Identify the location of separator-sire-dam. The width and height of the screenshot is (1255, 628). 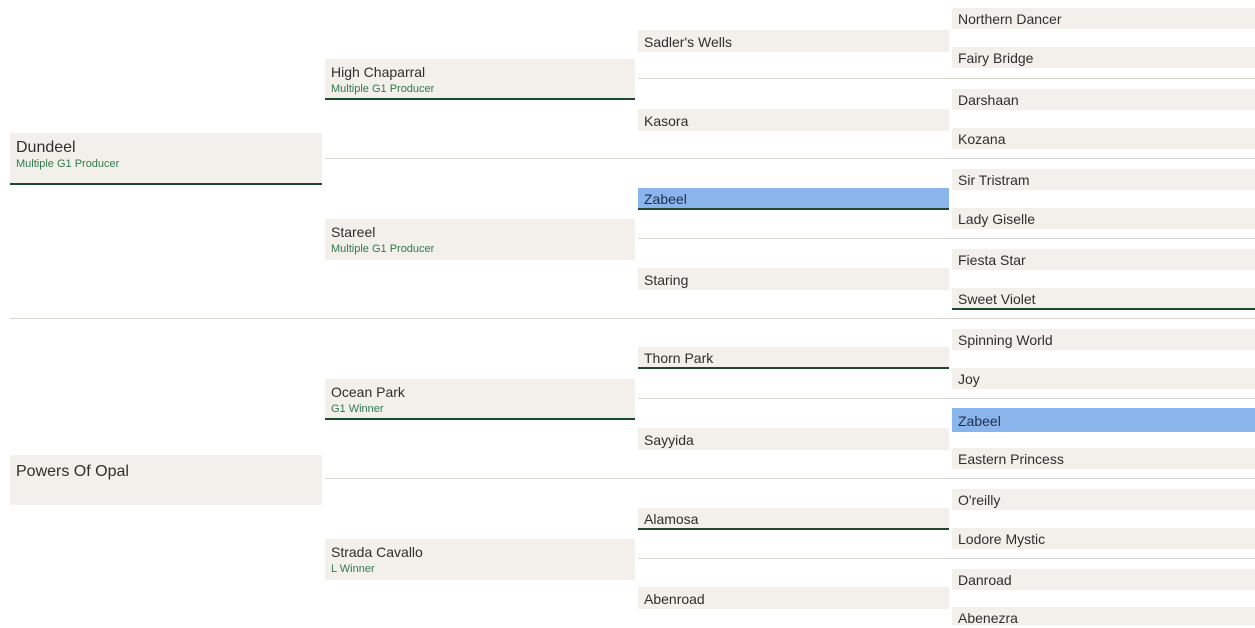
(632, 318).